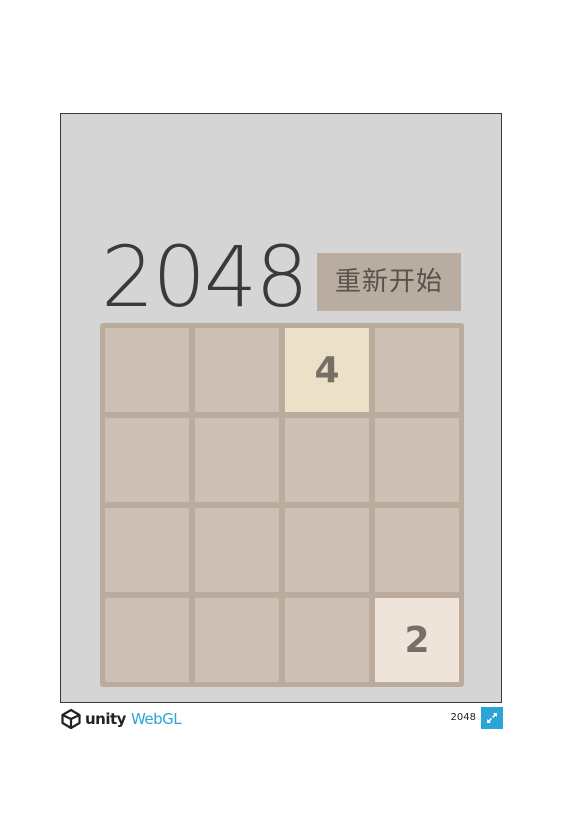 This screenshot has width=564, height=835. Describe the element at coordinates (463, 717) in the screenshot. I see `build-title: 2048` at that location.